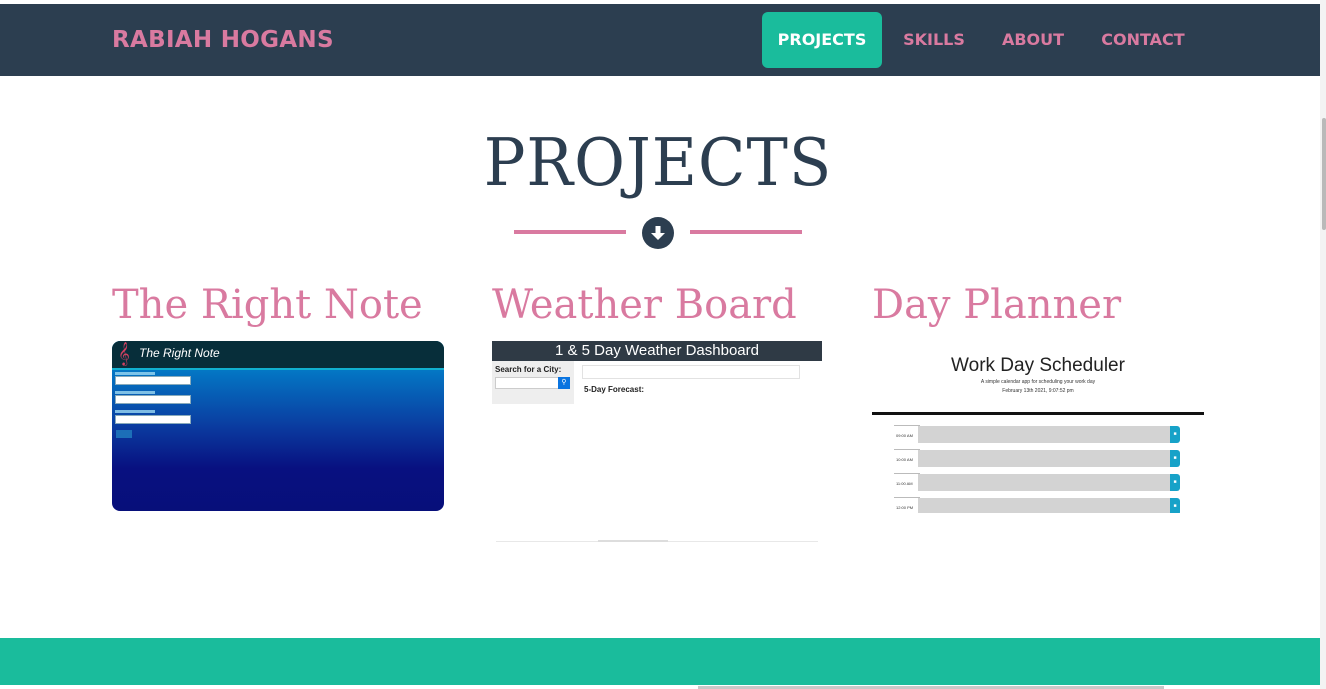 Image resolution: width=1326 pixels, height=689 pixels. I want to click on thumb-forecast-label: 5-Day Forecast:, so click(614, 389).